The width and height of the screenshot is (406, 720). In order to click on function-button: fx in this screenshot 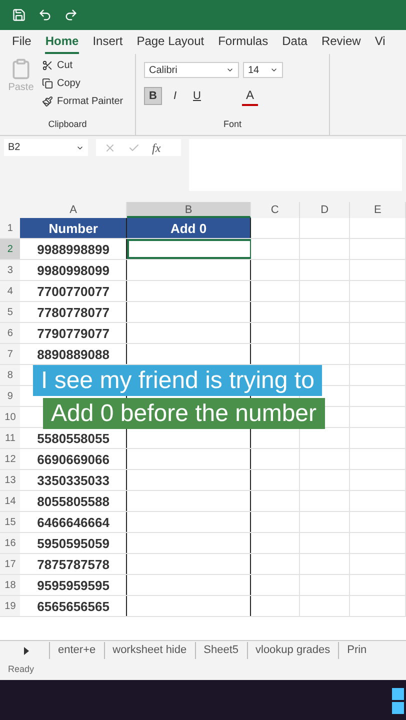, I will do `click(156, 147)`.